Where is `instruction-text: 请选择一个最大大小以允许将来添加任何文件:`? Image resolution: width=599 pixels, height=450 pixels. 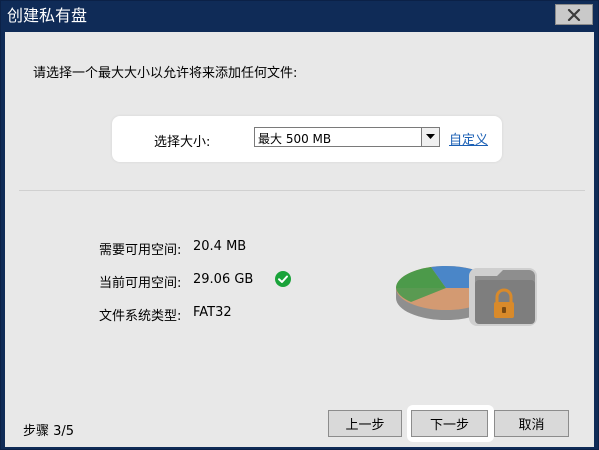 instruction-text: 请选择一个最大大小以允许将来添加任何文件: is located at coordinates (165, 73).